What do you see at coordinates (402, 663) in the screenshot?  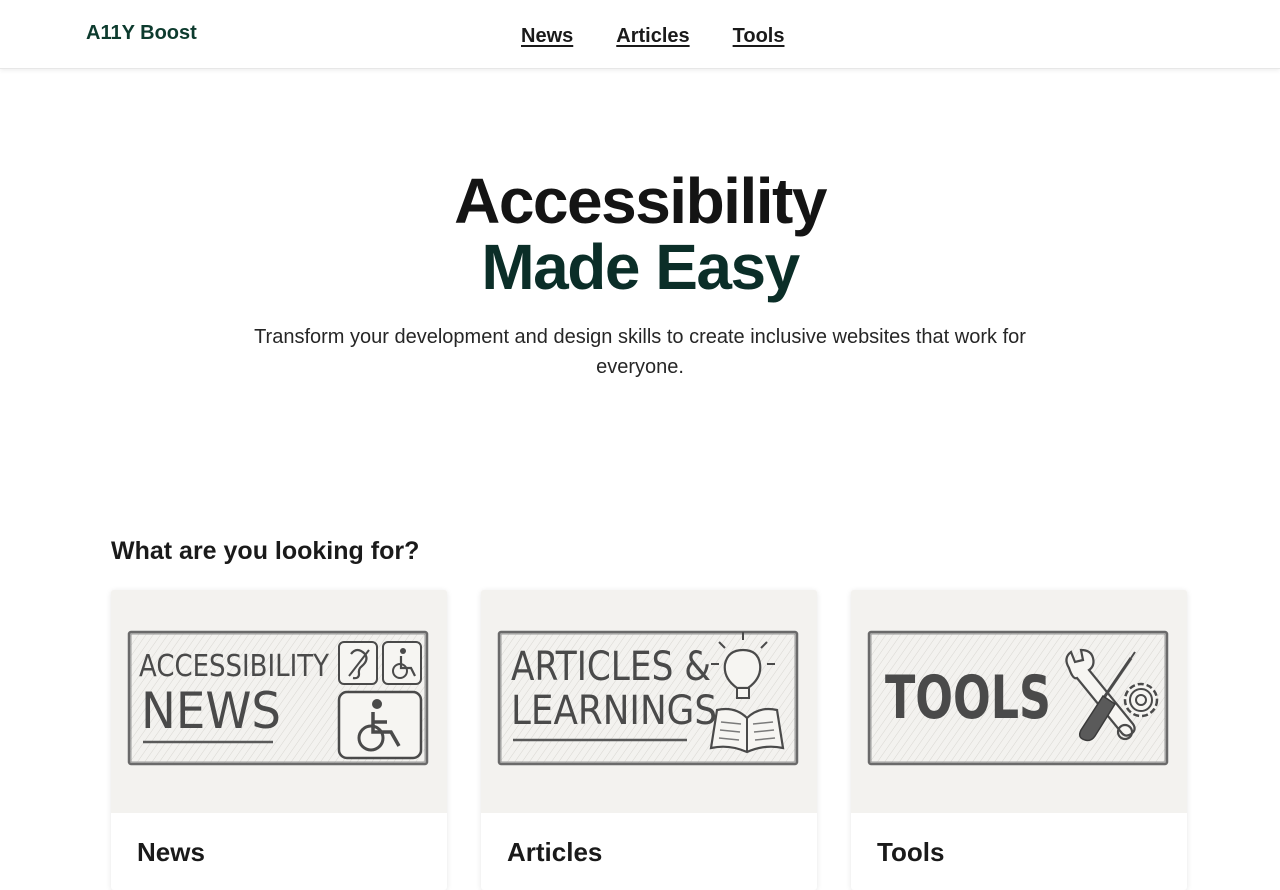 I see `wheelchair-icon` at bounding box center [402, 663].